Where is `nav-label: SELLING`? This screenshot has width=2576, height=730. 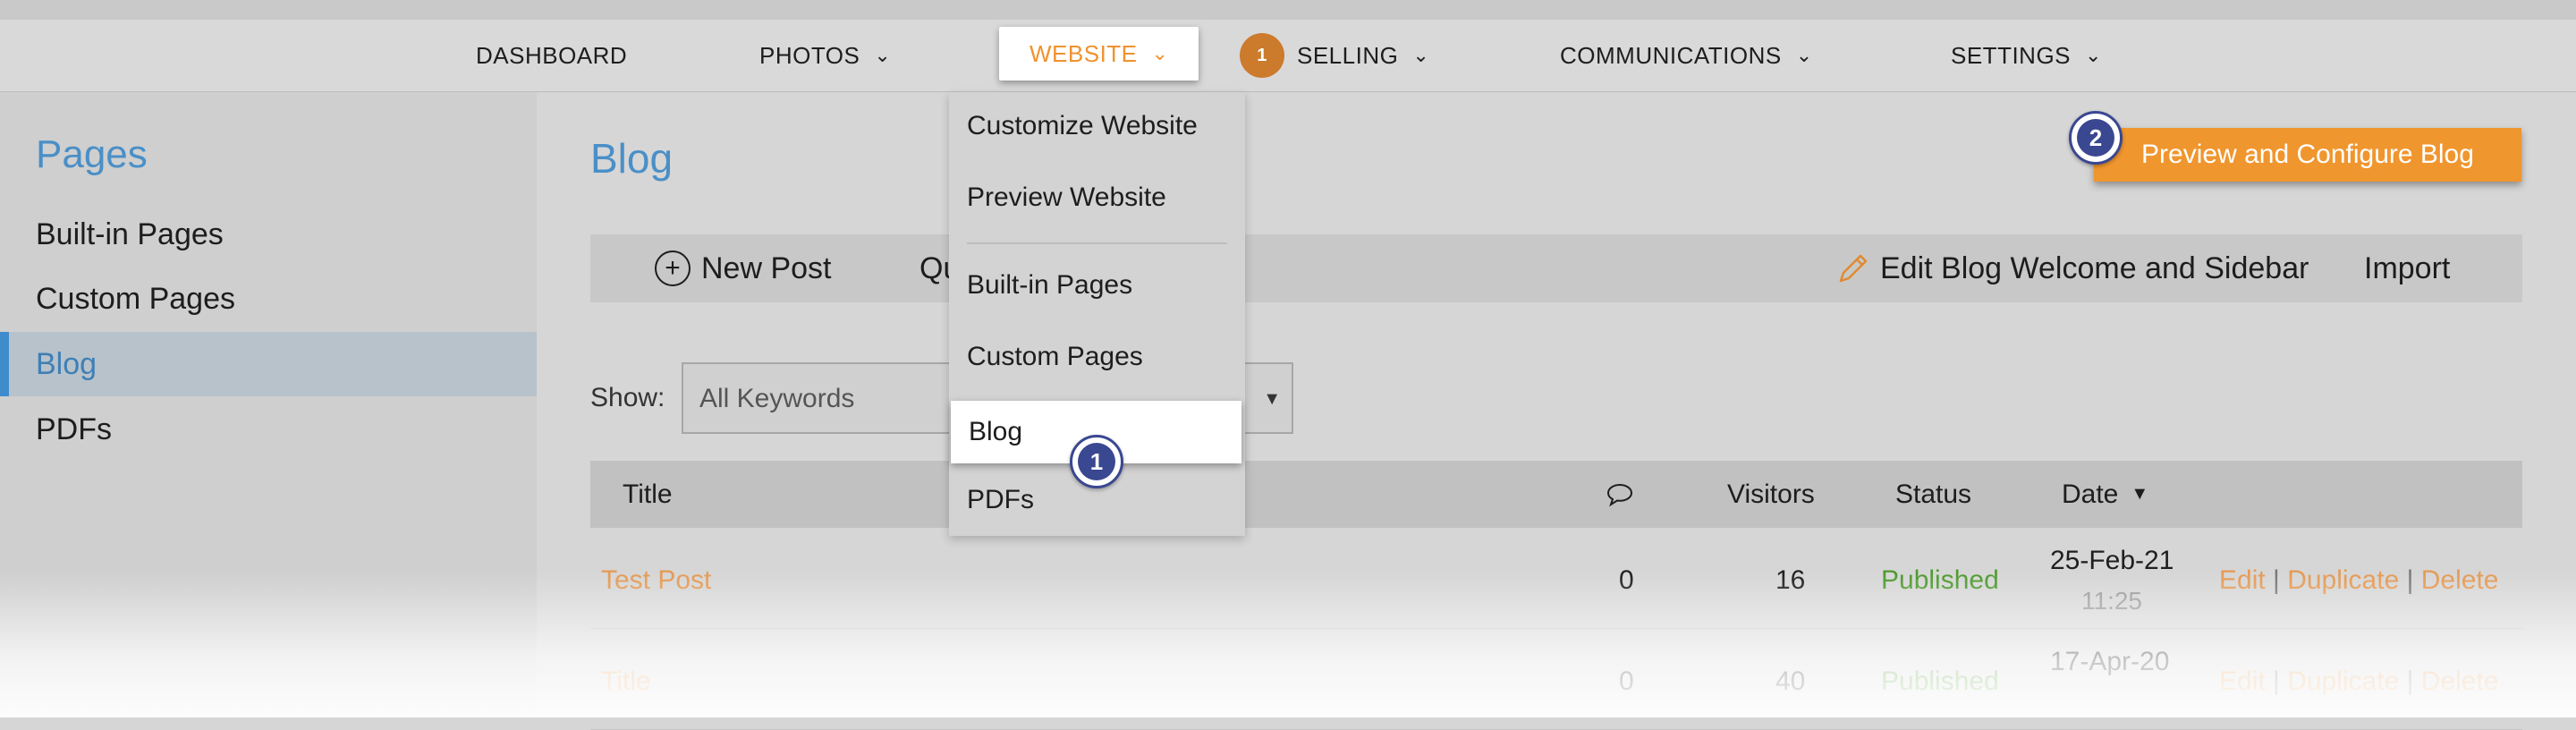
nav-label: SELLING is located at coordinates (1348, 55).